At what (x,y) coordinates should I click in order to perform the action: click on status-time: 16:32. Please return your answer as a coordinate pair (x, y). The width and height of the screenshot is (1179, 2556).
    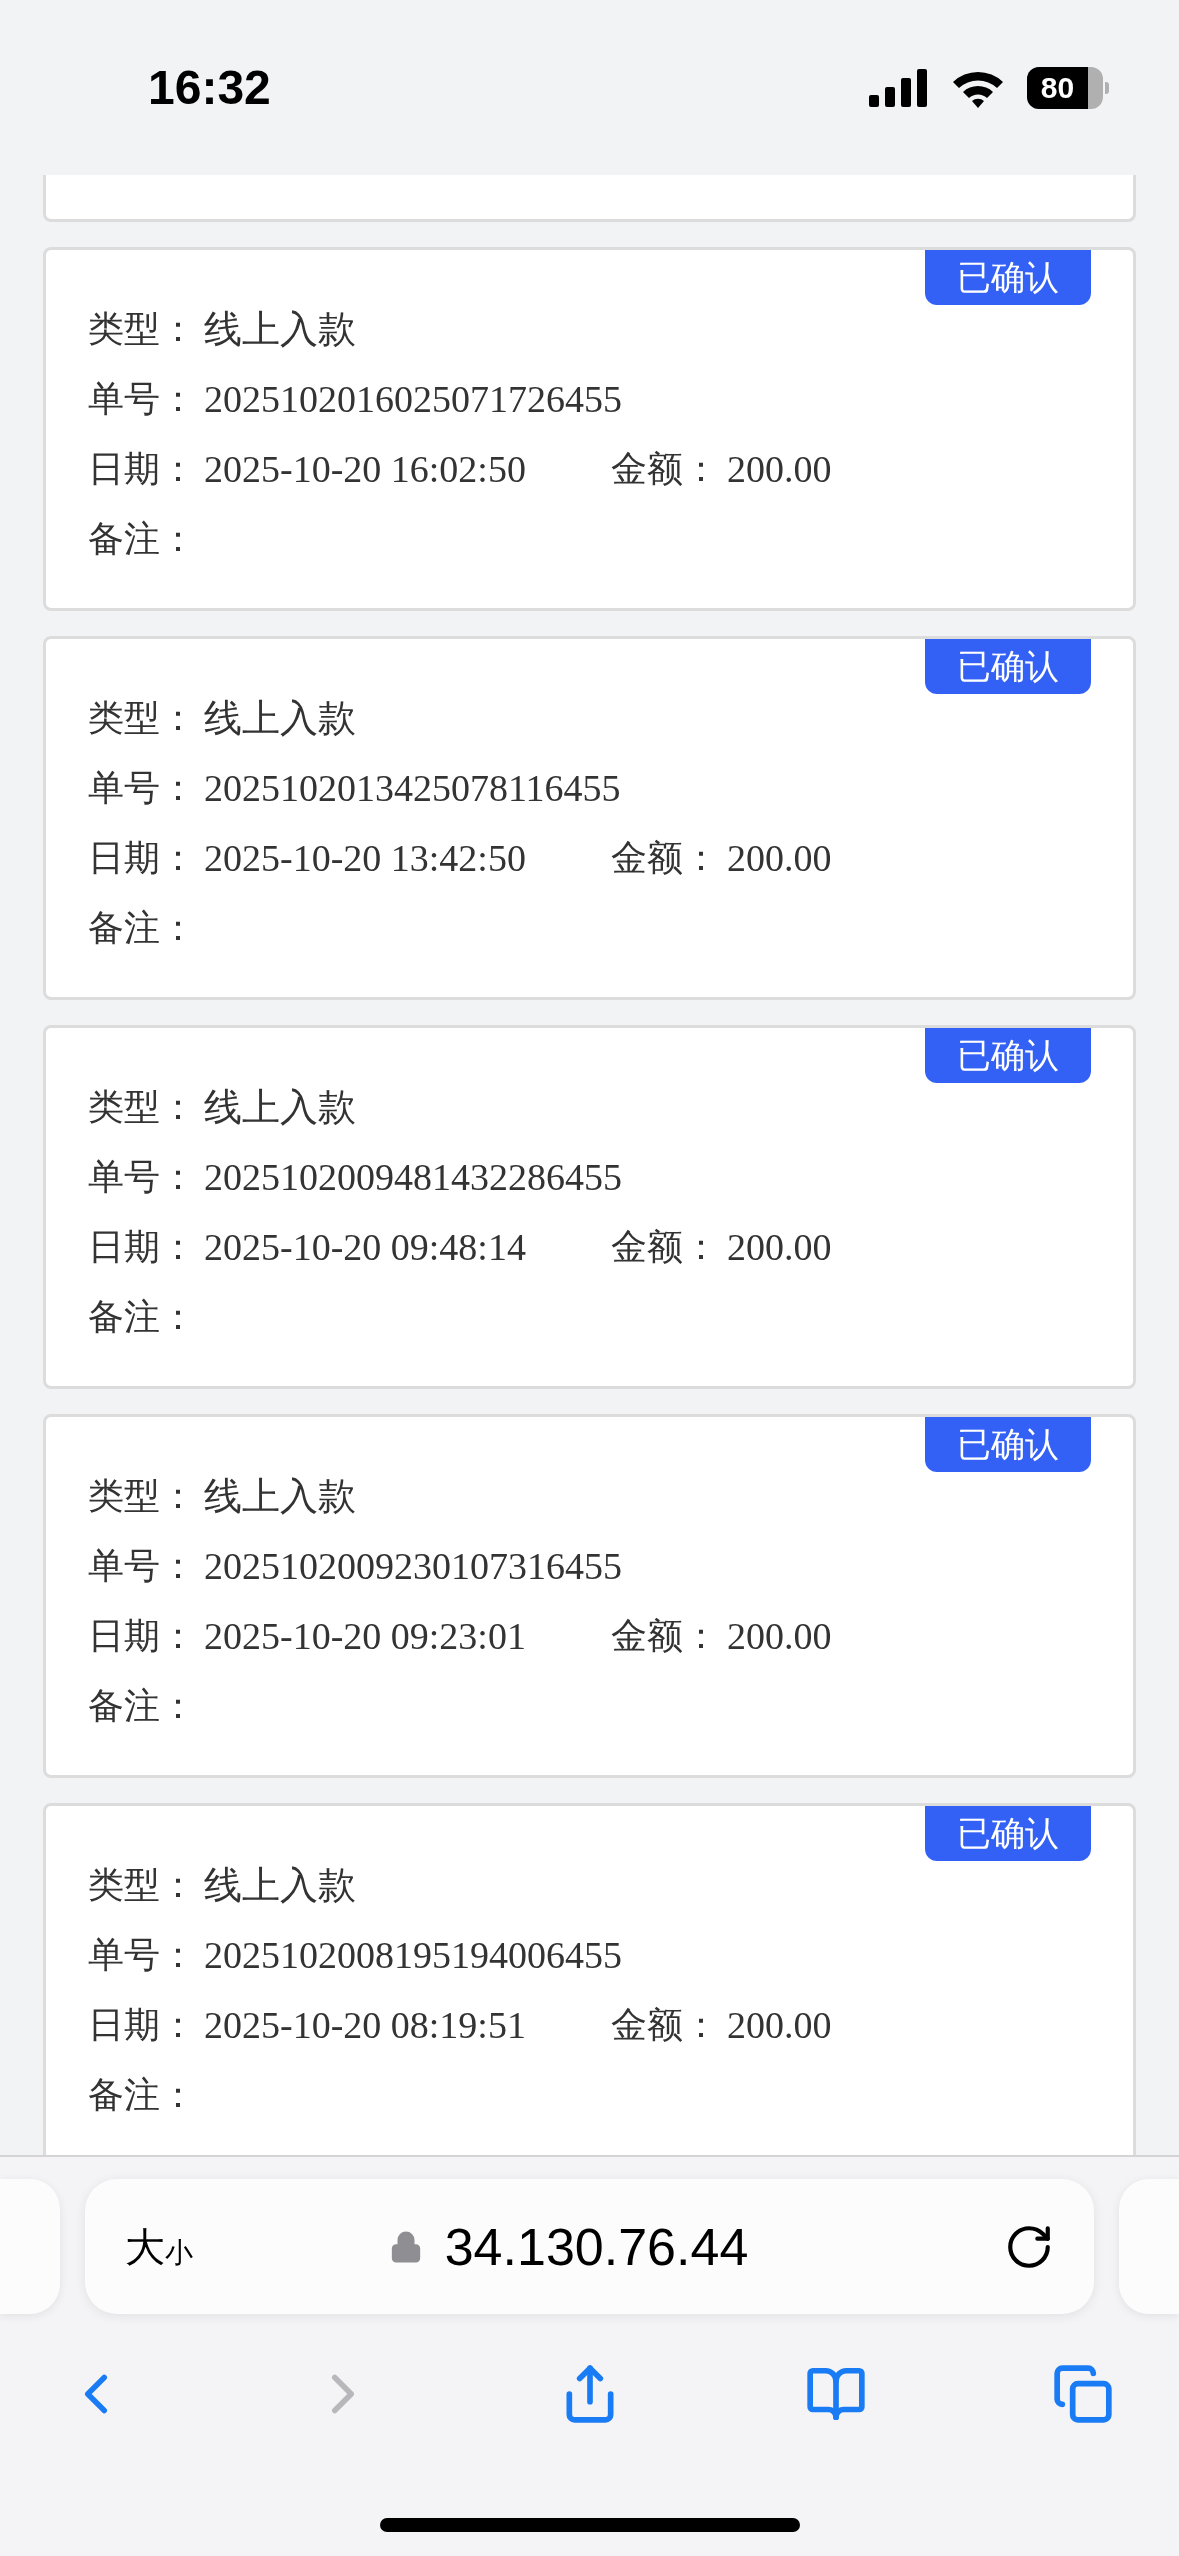
    Looking at the image, I should click on (209, 87).